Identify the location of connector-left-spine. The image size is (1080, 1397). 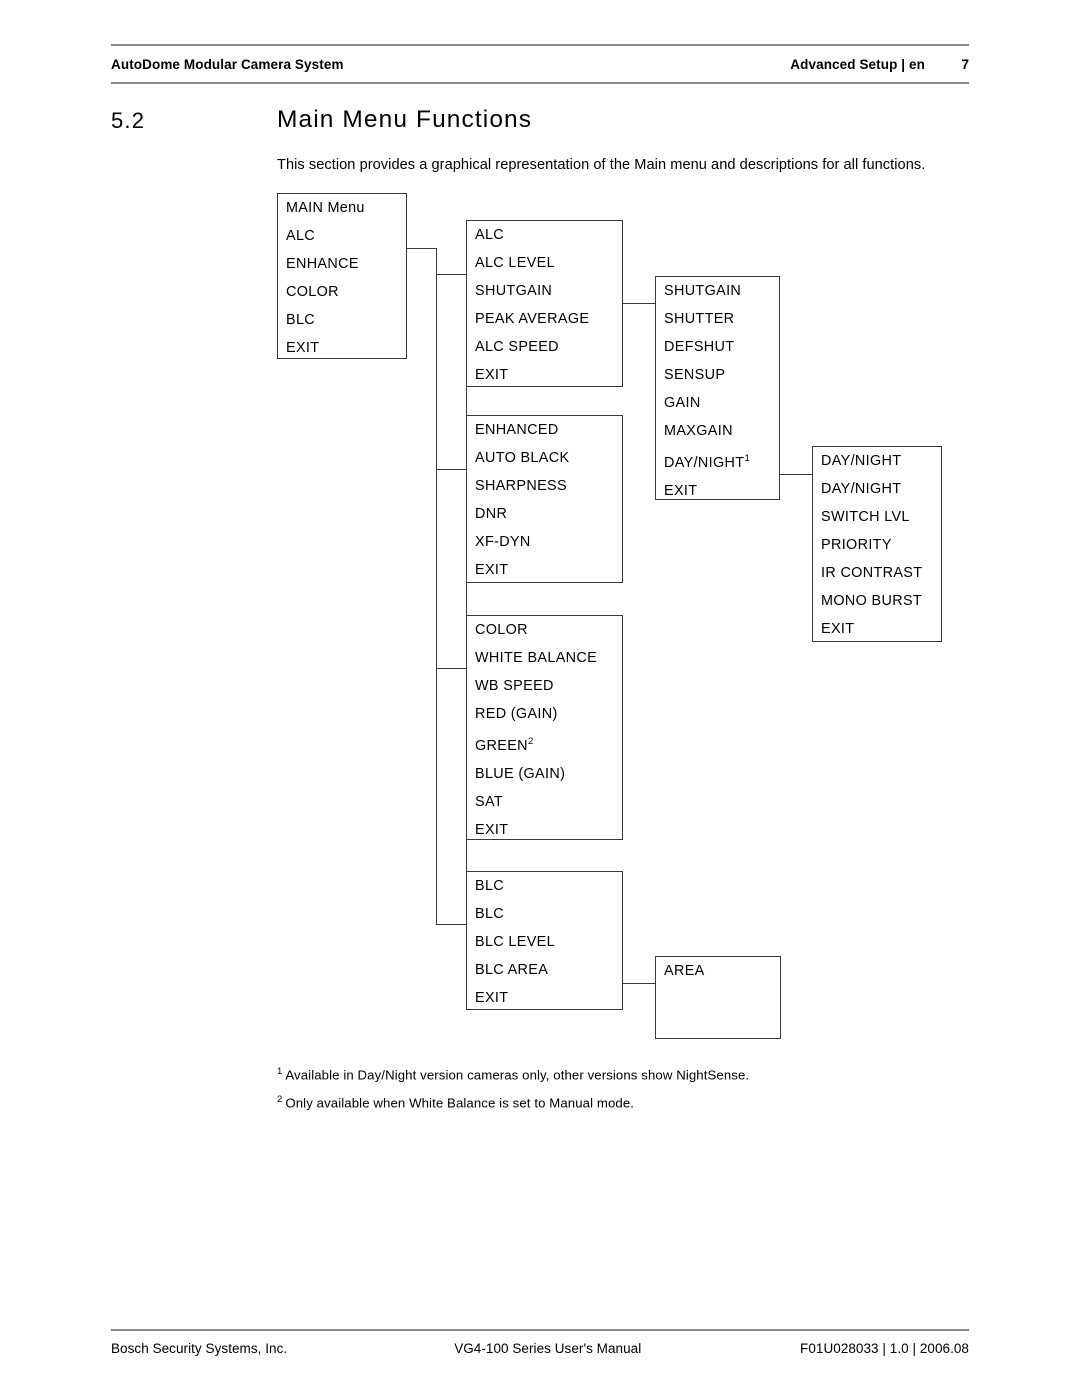
(437, 586).